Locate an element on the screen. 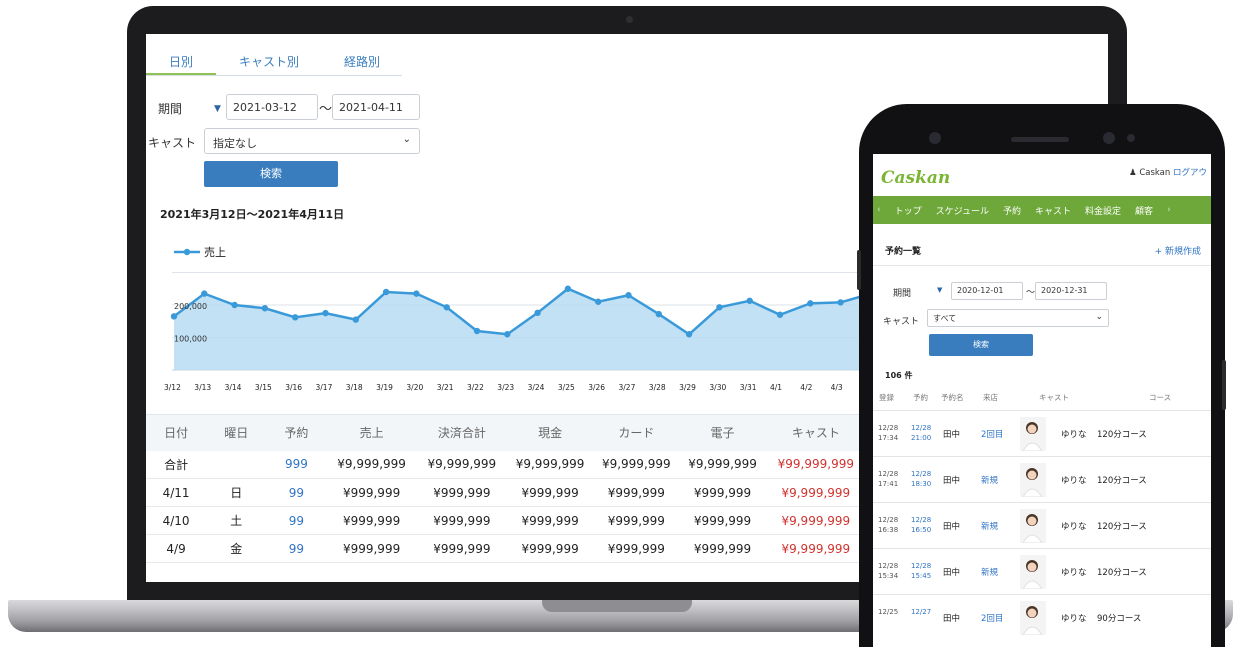 The image size is (1235, 647). tab-by-route: 経路別 is located at coordinates (362, 61).